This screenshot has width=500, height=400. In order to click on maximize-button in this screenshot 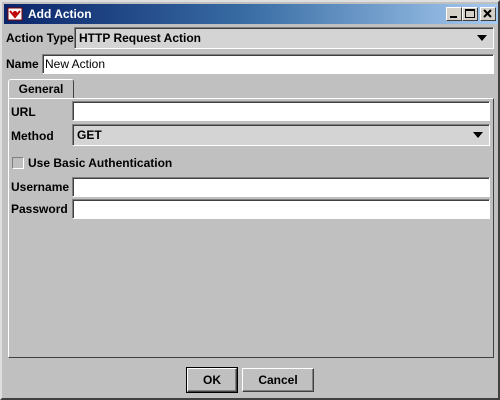, I will do `click(470, 14)`.